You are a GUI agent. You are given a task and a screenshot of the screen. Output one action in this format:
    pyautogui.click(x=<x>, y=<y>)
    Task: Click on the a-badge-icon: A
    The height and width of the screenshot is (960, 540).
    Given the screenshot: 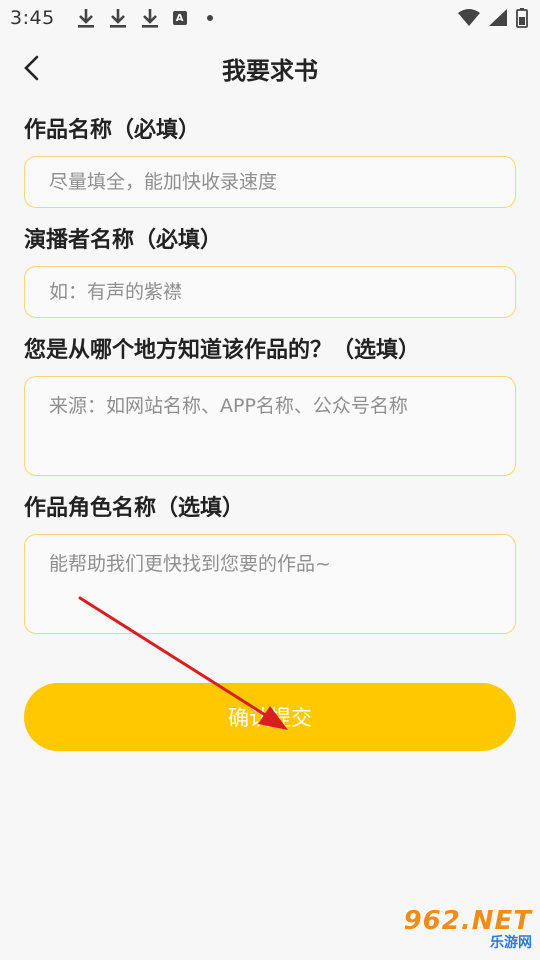 What is the action you would take?
    pyautogui.click(x=179, y=18)
    